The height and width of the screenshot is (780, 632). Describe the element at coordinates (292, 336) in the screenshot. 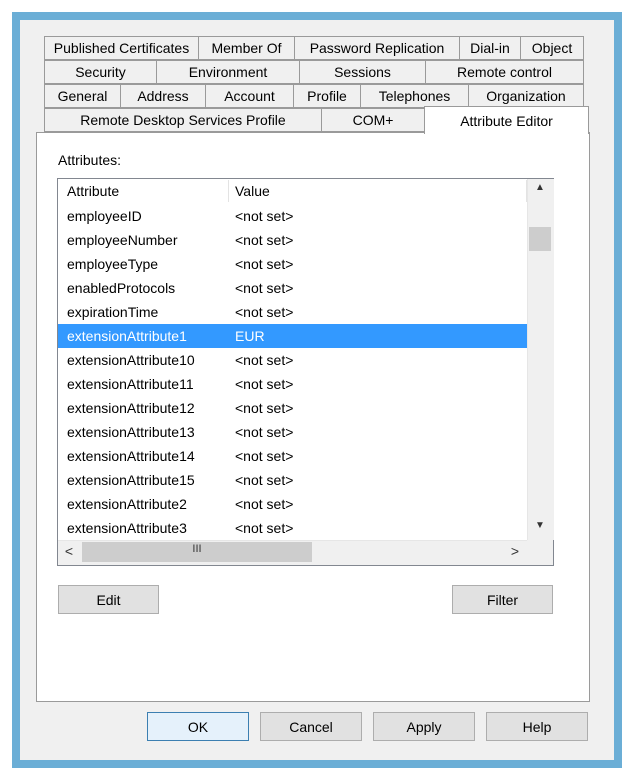

I see `list-row-extensionattribute1-selected: extensionAttribute1 EUR` at that location.